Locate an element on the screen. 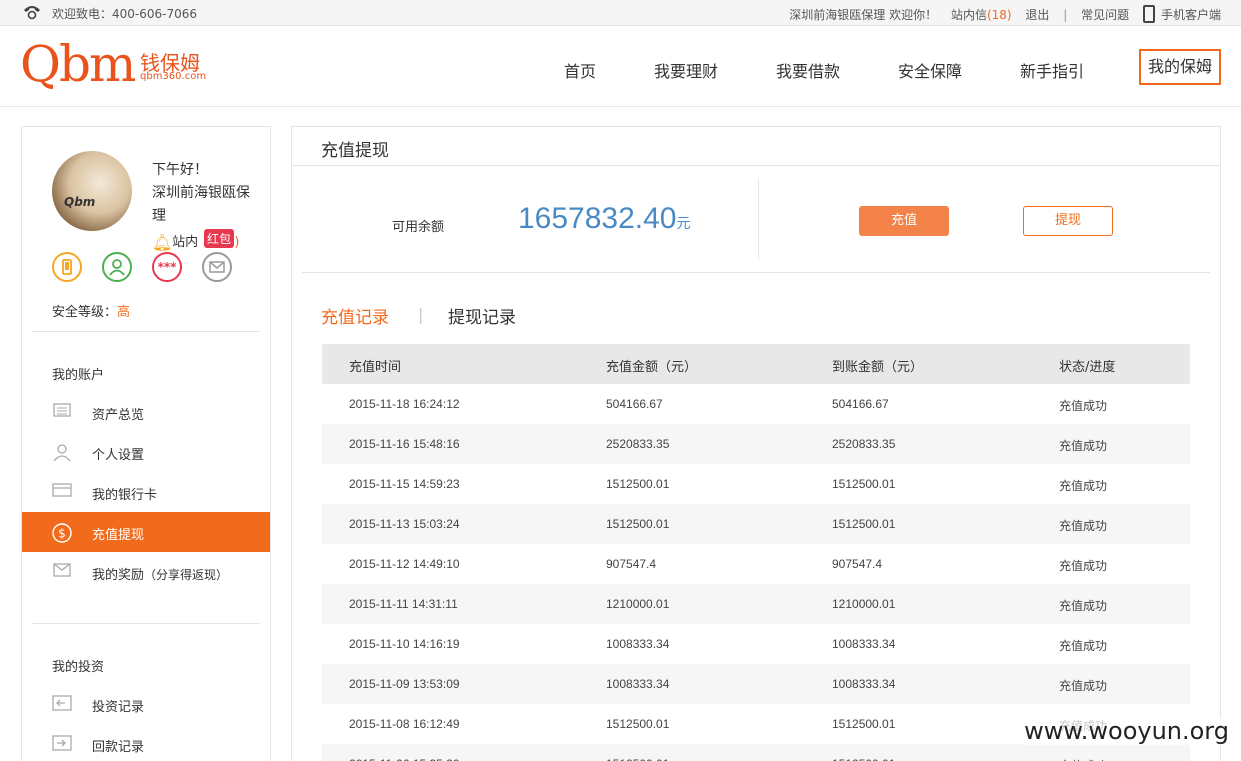 This screenshot has height=761, width=1241. greeting: 下午好！ is located at coordinates (180, 170).